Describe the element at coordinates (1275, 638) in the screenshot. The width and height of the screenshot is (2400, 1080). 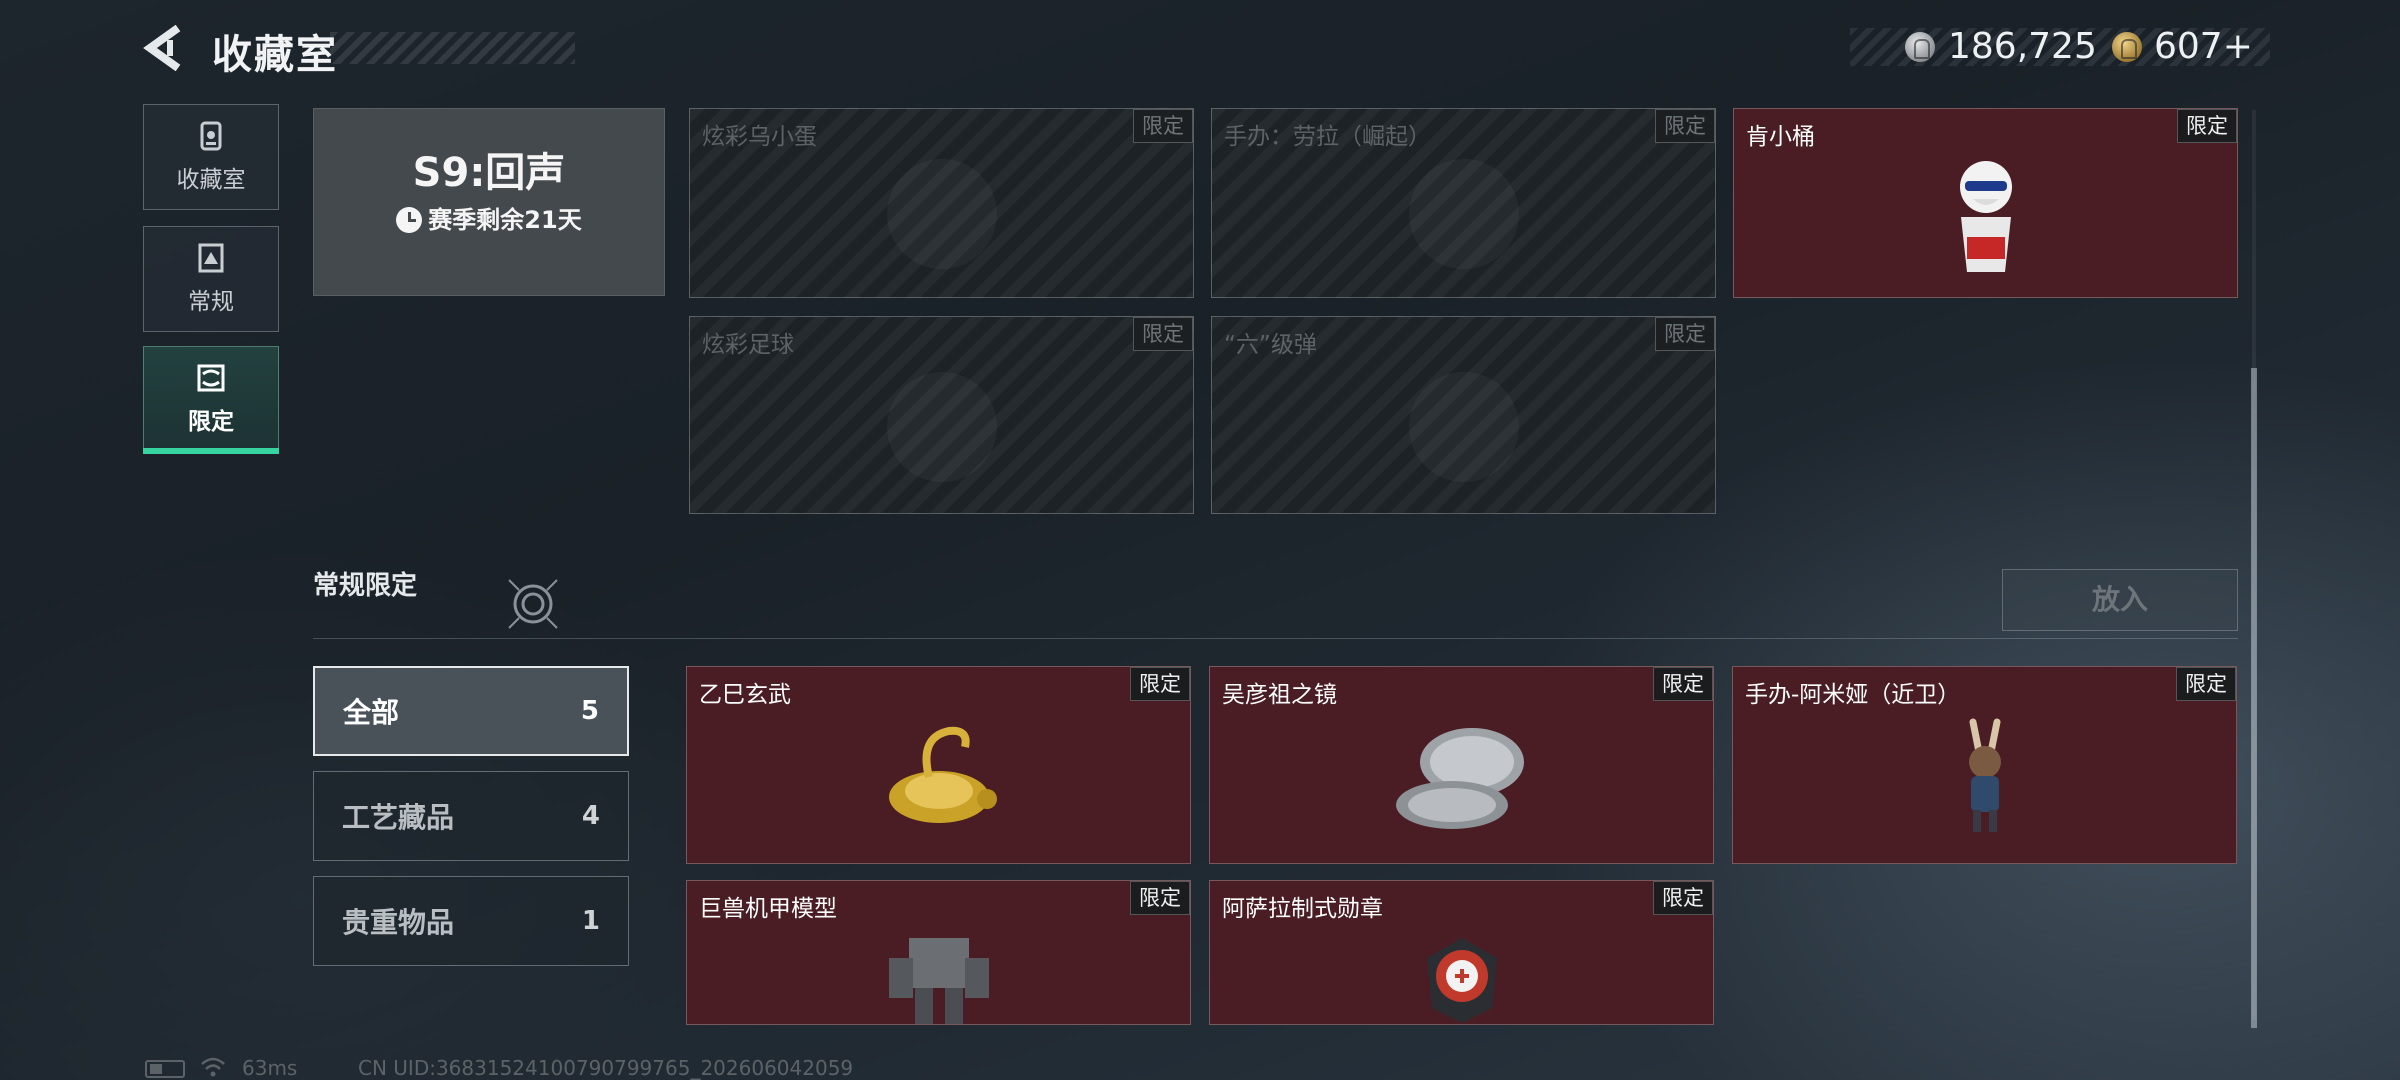
I see `section-divider` at that location.